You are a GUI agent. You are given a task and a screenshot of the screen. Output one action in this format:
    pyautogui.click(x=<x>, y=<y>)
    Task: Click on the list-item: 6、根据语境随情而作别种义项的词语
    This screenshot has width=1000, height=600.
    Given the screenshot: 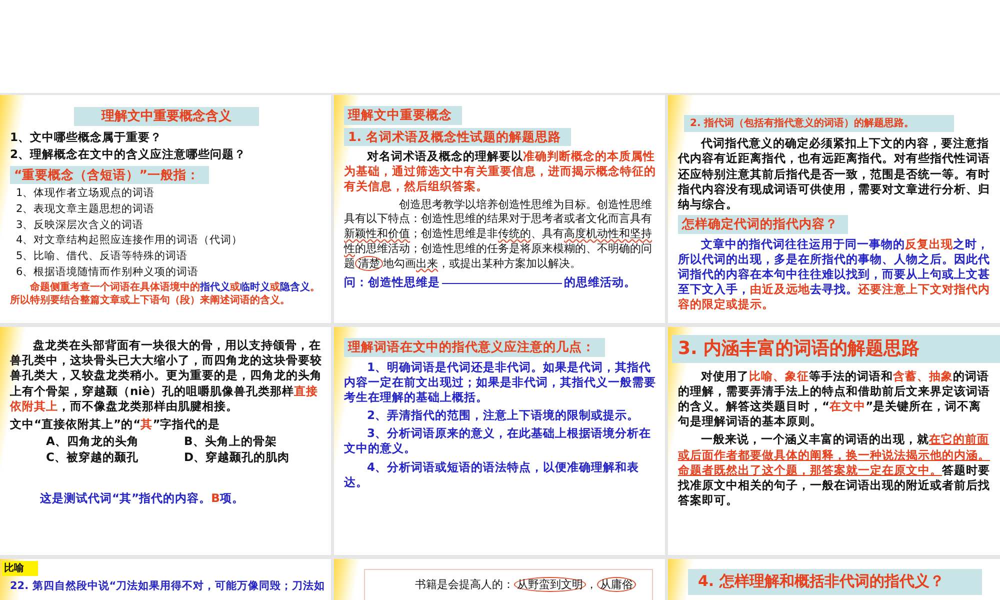 What is the action you would take?
    pyautogui.click(x=107, y=272)
    